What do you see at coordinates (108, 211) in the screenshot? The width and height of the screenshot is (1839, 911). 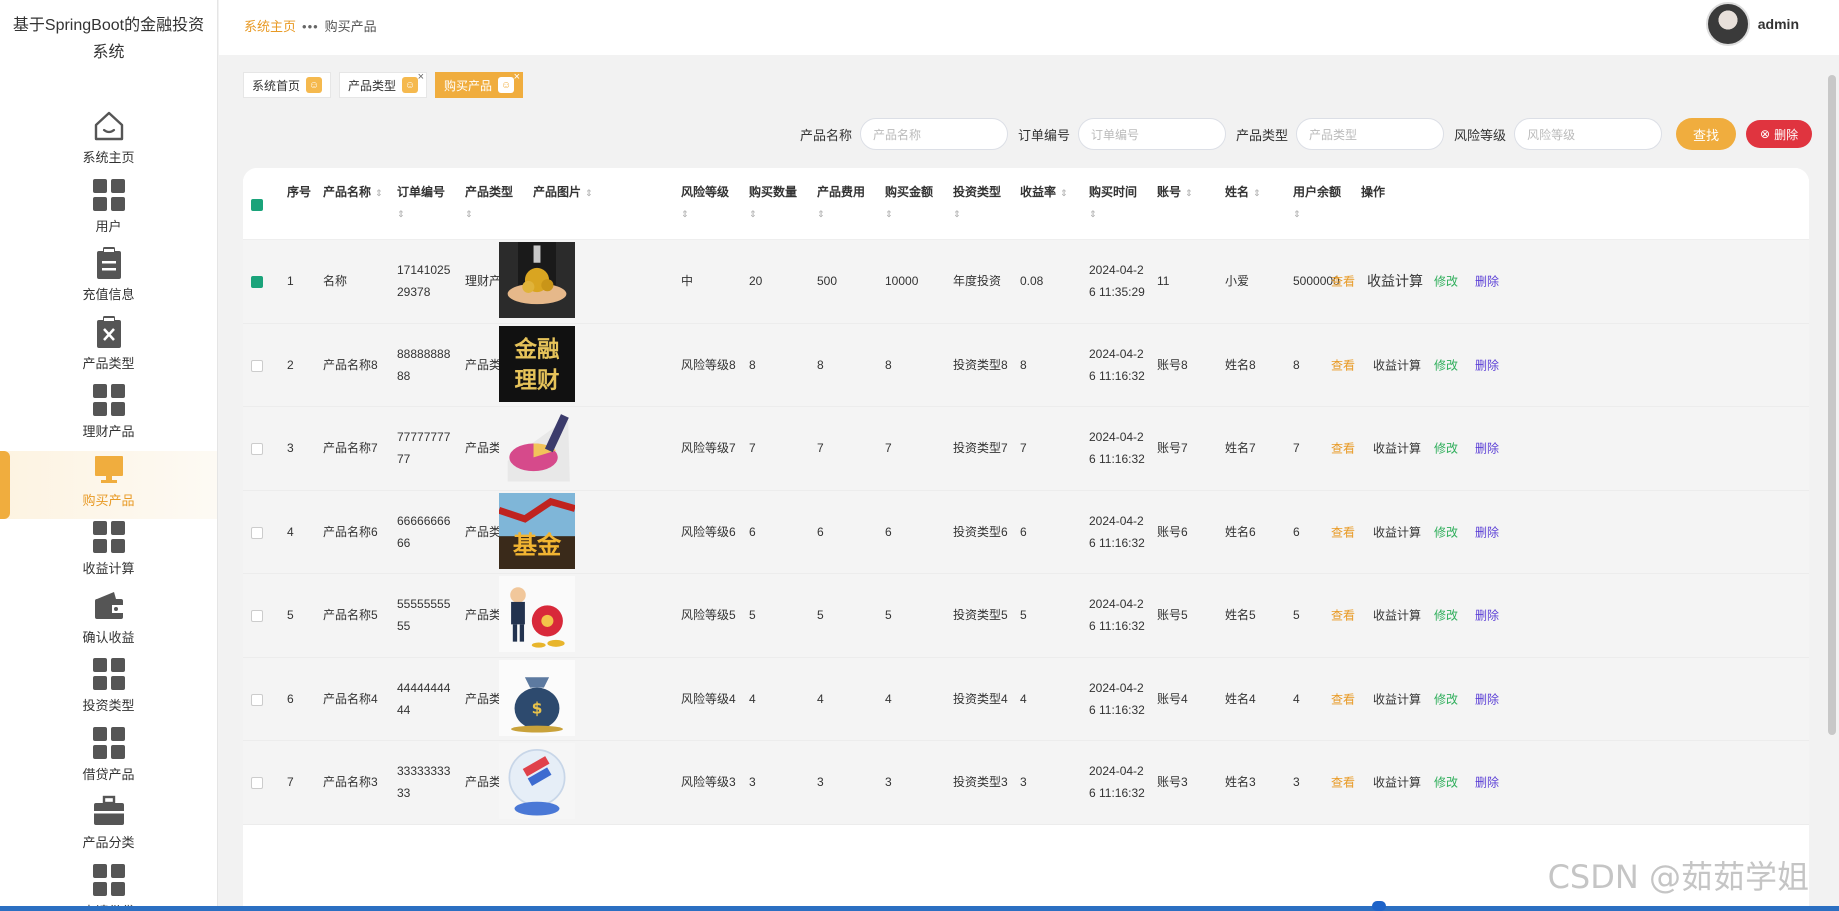 I see `sidebar-item-1: 用户` at bounding box center [108, 211].